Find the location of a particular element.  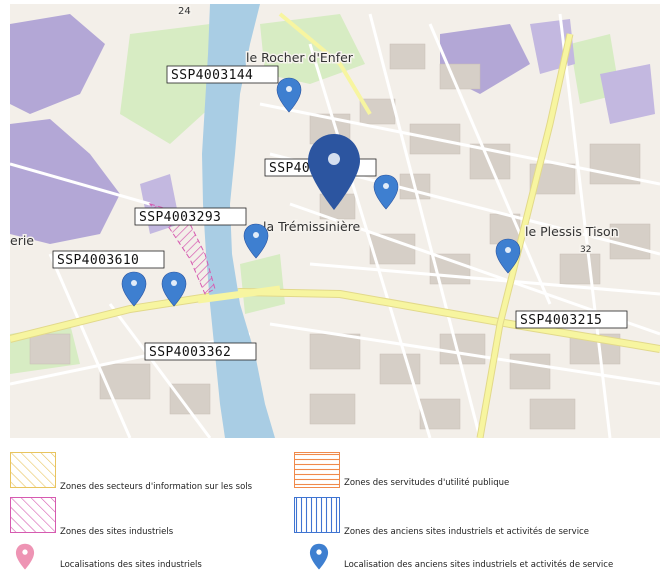

legend-label-sup: Zones des servitudes d'utilité publique is located at coordinates (427, 483).